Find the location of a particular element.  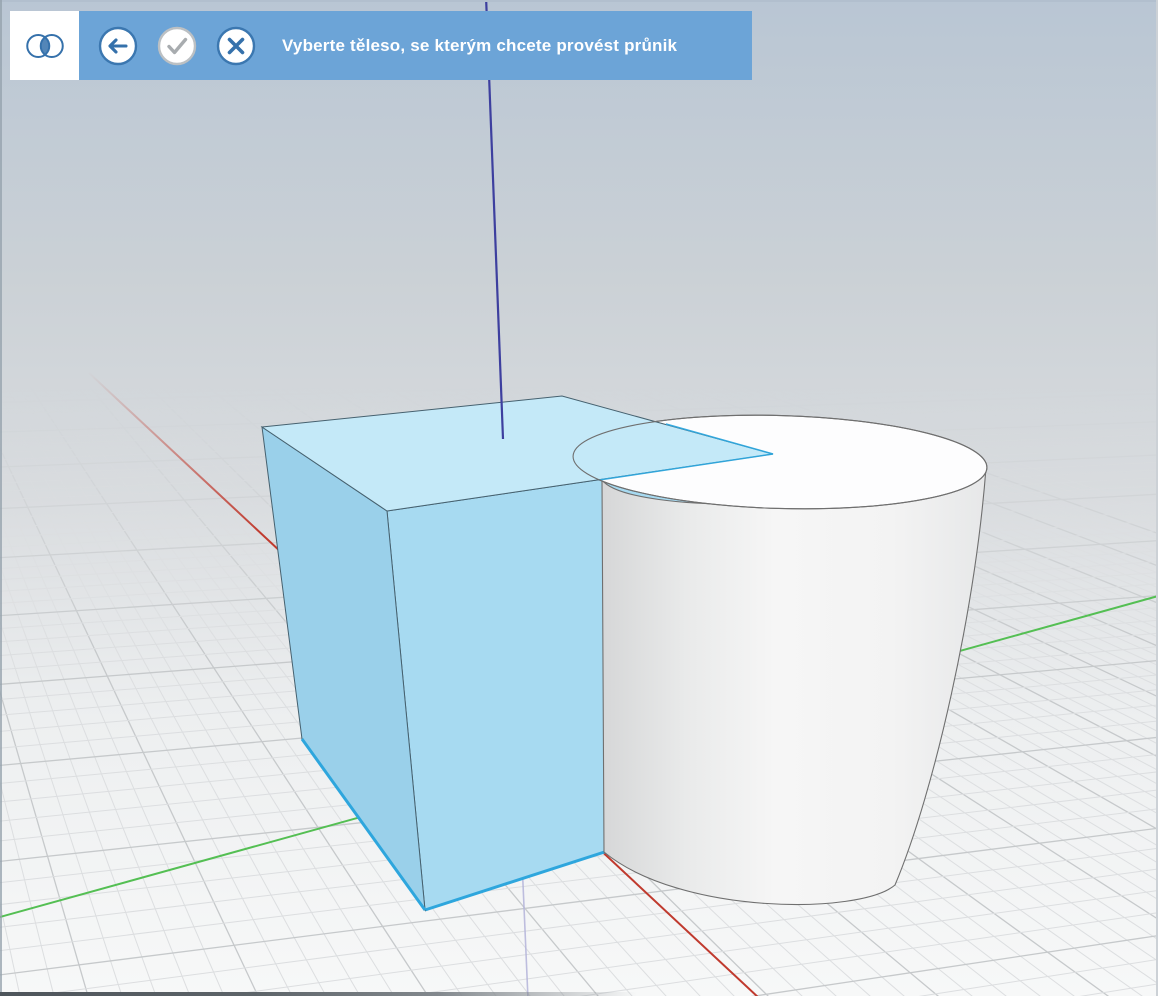

intersect-circles-icon is located at coordinates (45, 46).